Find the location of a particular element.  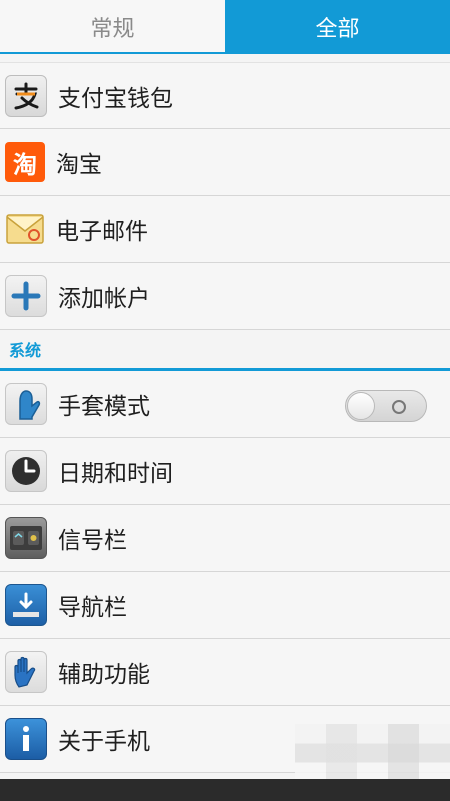

system-label: 日期和时间 is located at coordinates (115, 474).